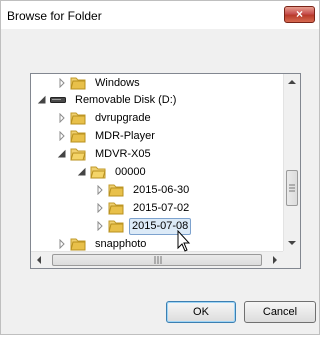 Image resolution: width=323 pixels, height=338 pixels. Describe the element at coordinates (54, 16) in the screenshot. I see `window-title: Browse for Folder` at that location.